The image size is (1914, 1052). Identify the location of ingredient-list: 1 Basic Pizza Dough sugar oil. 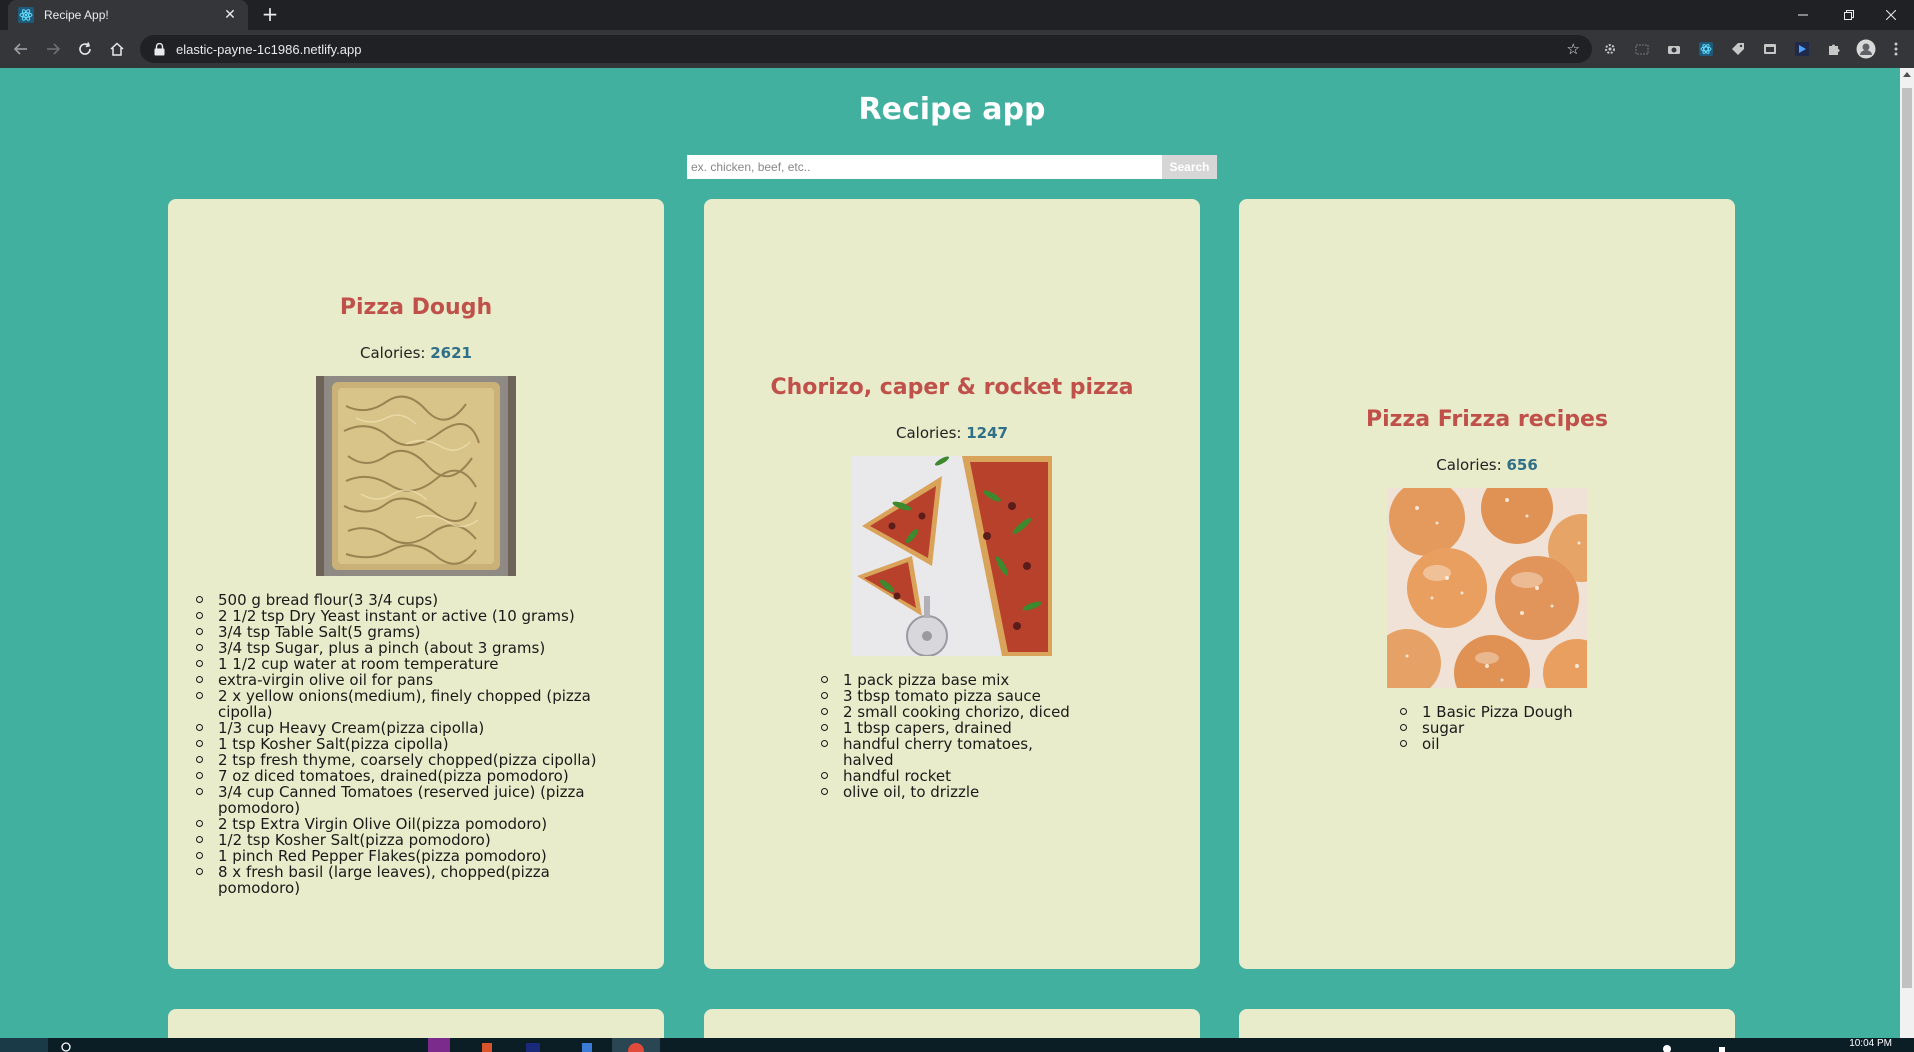
(1487, 728).